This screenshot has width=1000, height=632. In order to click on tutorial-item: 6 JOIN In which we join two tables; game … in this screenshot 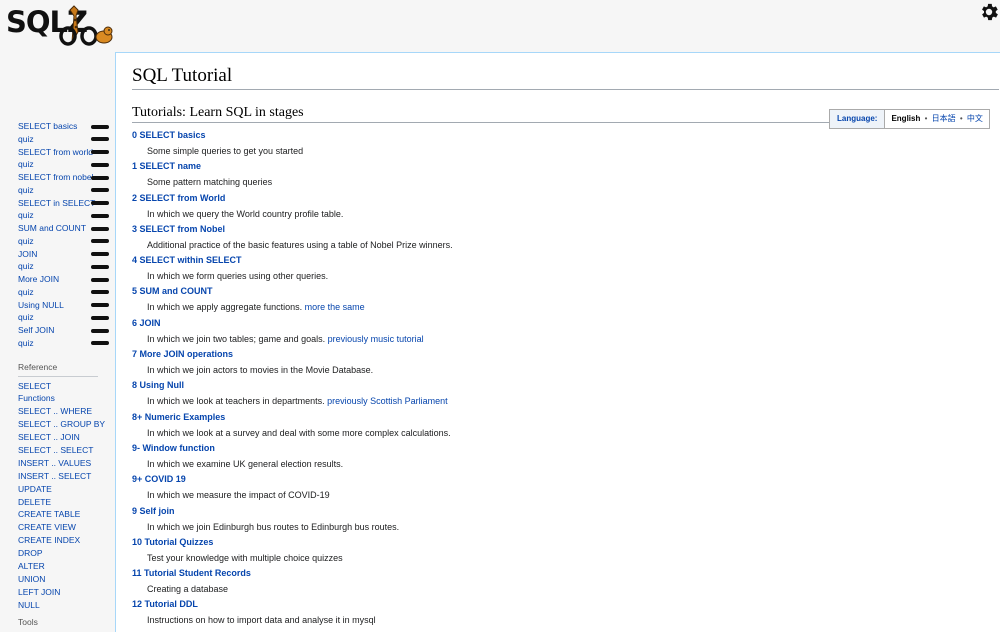, I will do `click(532, 331)`.